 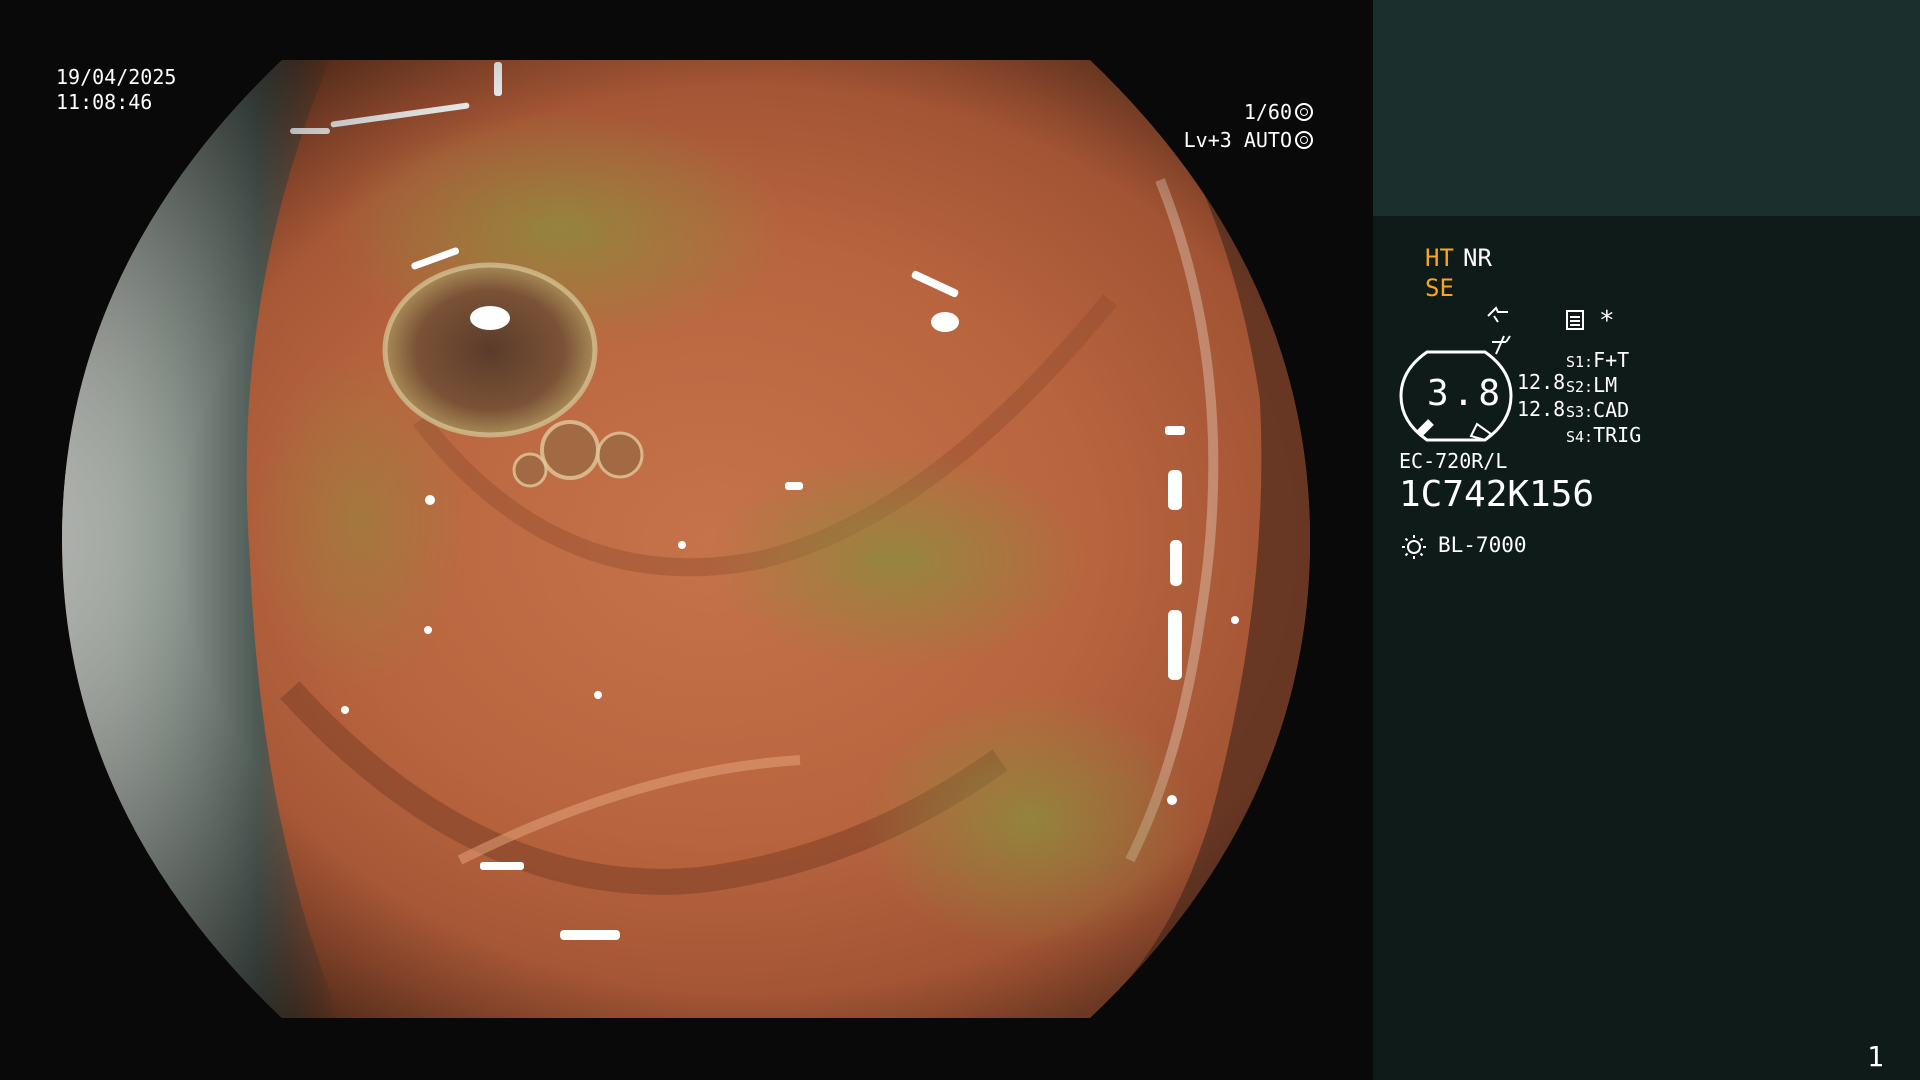 I want to click on light-source: BL-7000, so click(x=1482, y=545).